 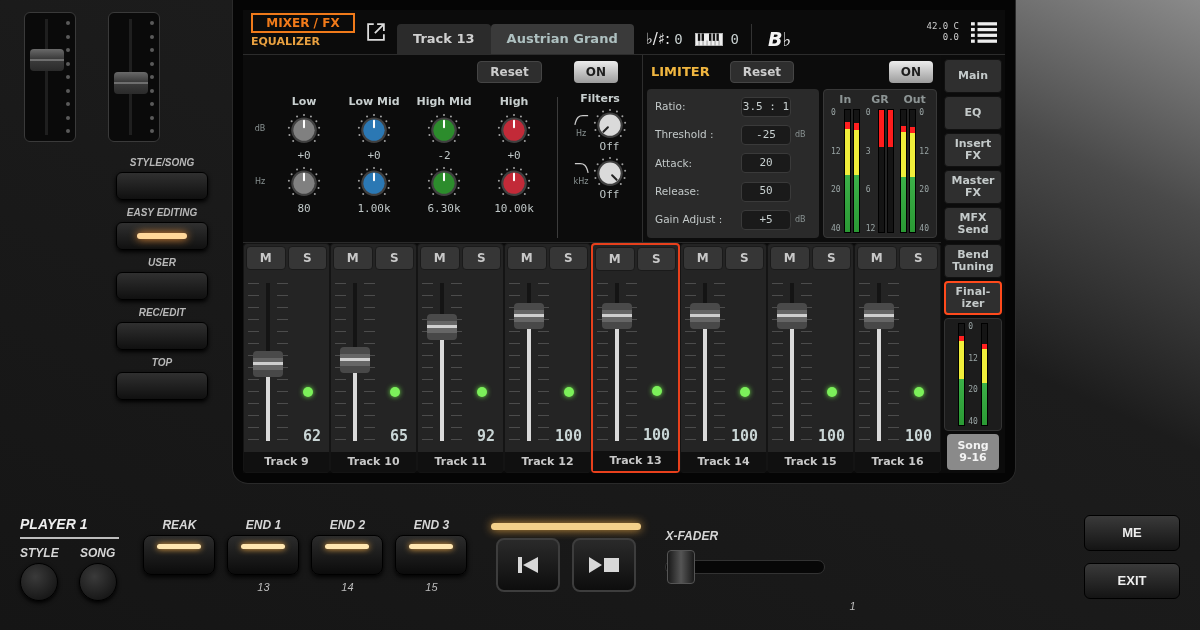 I want to click on channel-strip: M S 65 Track 10, so click(x=373, y=358).